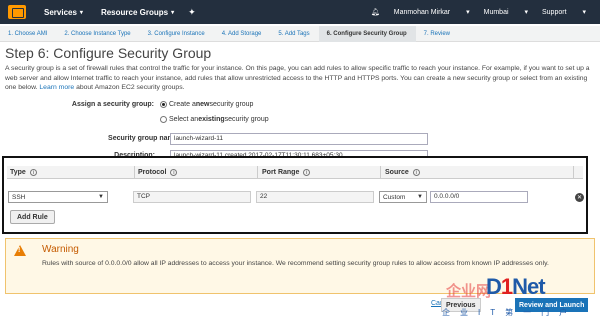  What do you see at coordinates (375, 12) in the screenshot?
I see `bell-icon: 🔔︎` at bounding box center [375, 12].